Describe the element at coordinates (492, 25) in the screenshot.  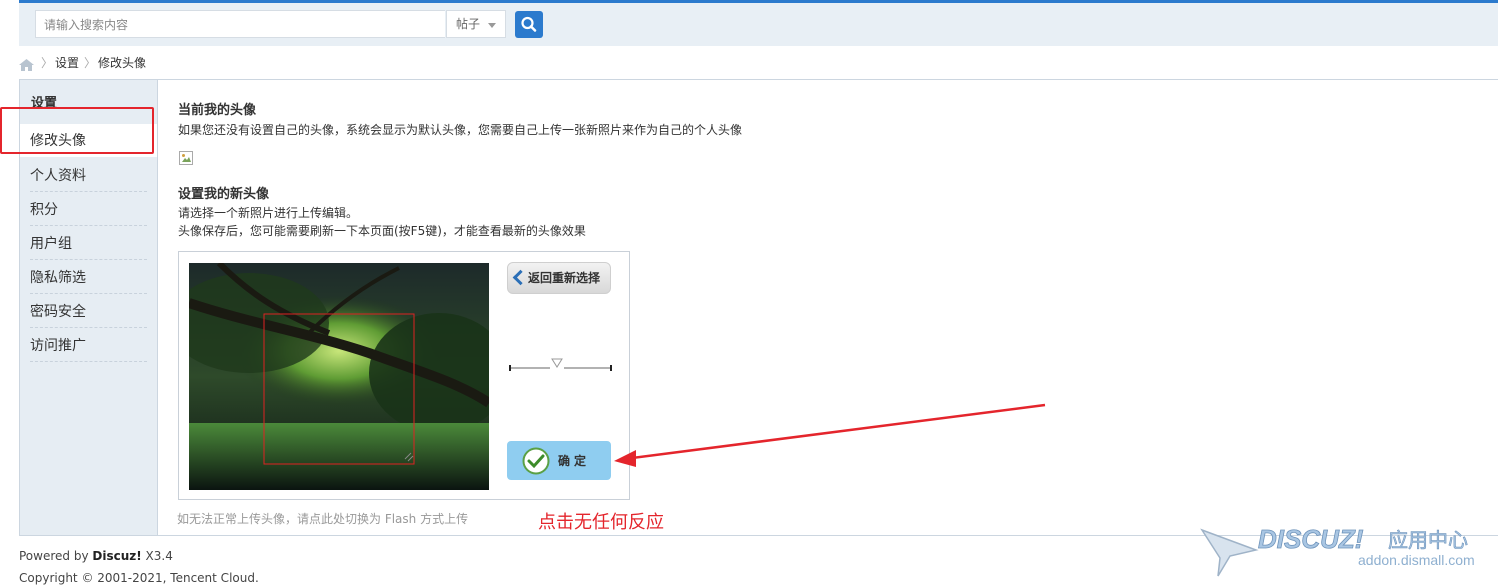
I see `chevron-down-icon` at that location.